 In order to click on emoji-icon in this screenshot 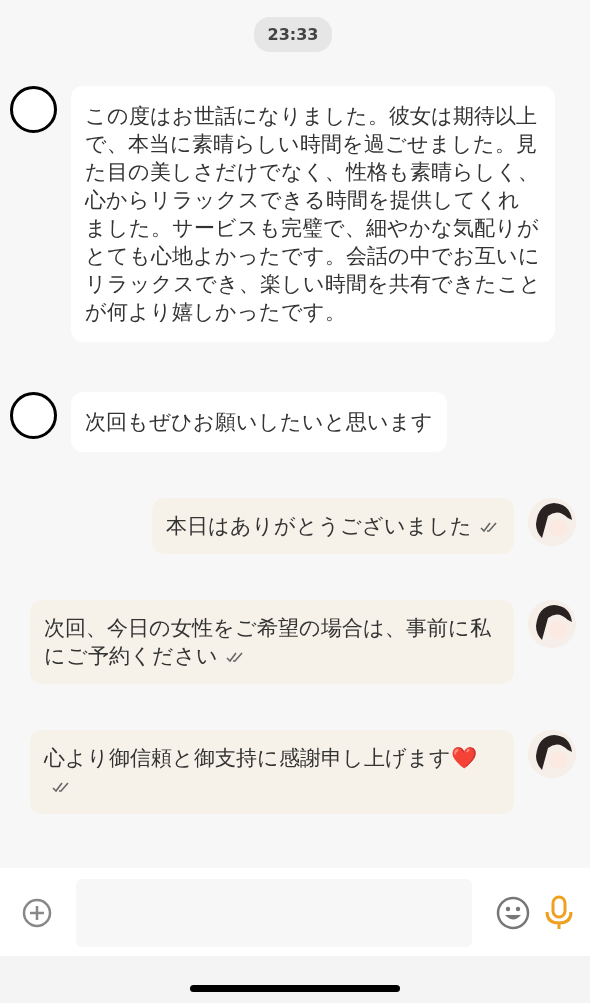, I will do `click(513, 913)`.